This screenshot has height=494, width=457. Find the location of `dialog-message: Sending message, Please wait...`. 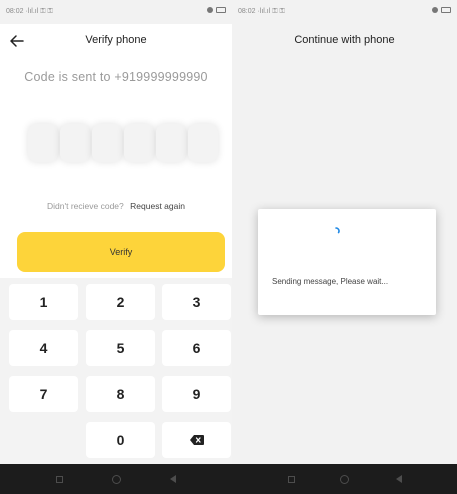

dialog-message: Sending message, Please wait... is located at coordinates (330, 281).